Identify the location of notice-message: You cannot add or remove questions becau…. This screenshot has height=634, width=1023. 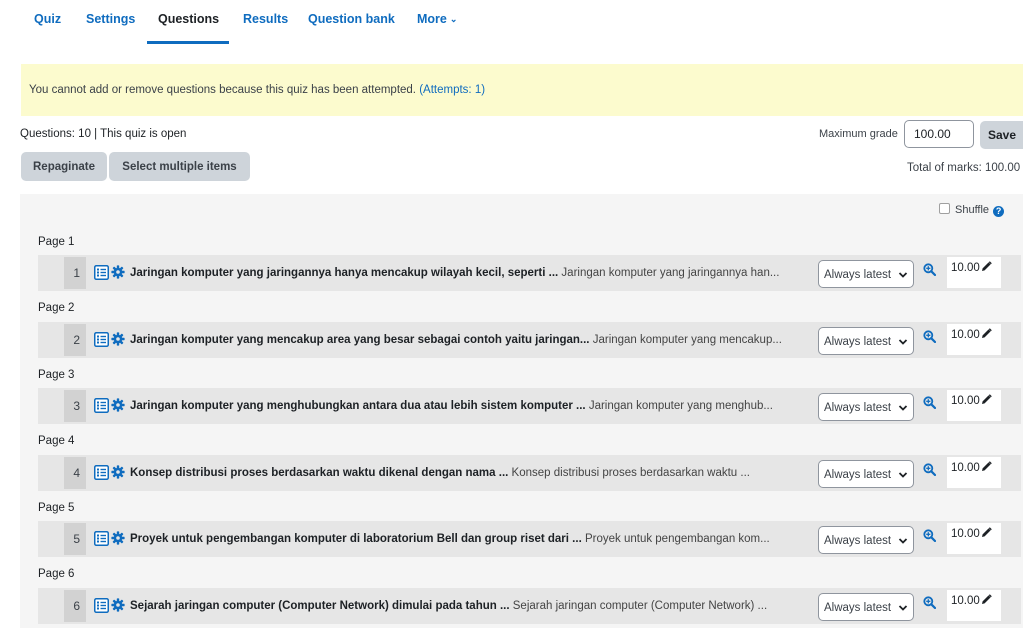
(223, 90).